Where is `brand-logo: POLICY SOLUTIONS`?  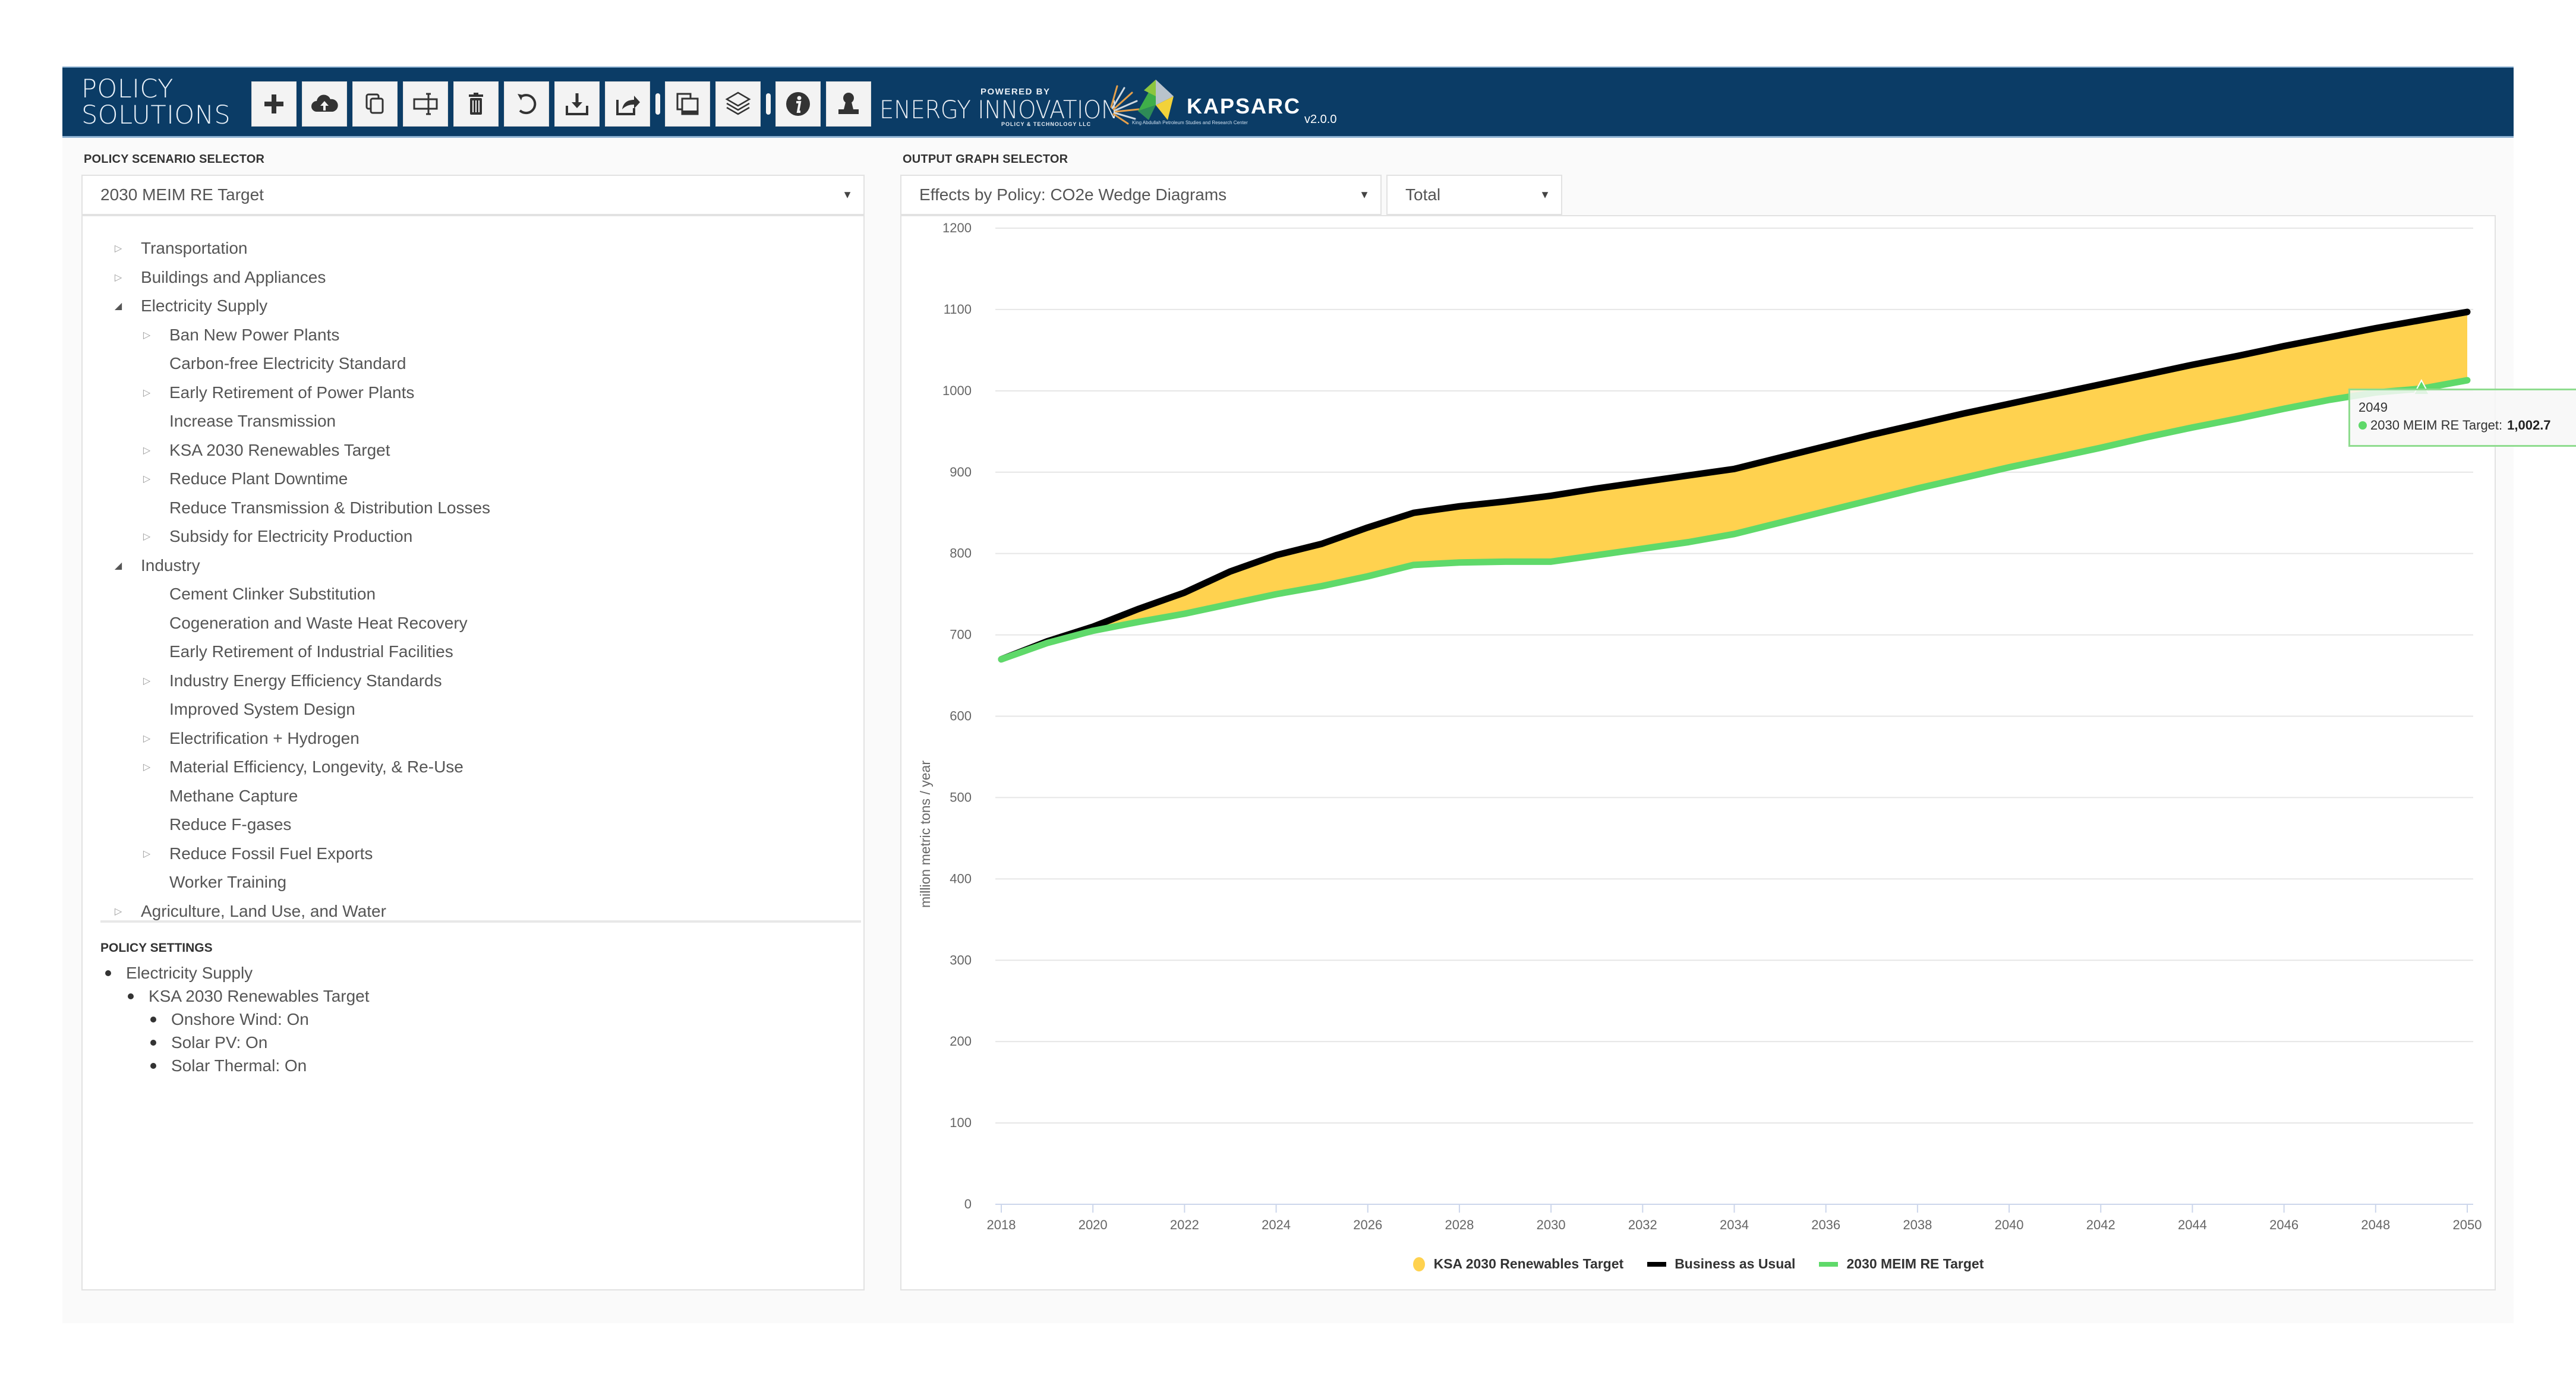 brand-logo: POLICY SOLUTIONS is located at coordinates (156, 102).